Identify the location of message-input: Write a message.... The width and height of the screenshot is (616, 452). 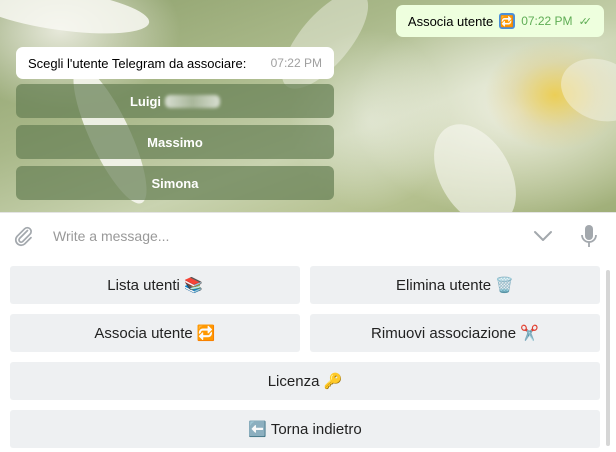
(111, 236).